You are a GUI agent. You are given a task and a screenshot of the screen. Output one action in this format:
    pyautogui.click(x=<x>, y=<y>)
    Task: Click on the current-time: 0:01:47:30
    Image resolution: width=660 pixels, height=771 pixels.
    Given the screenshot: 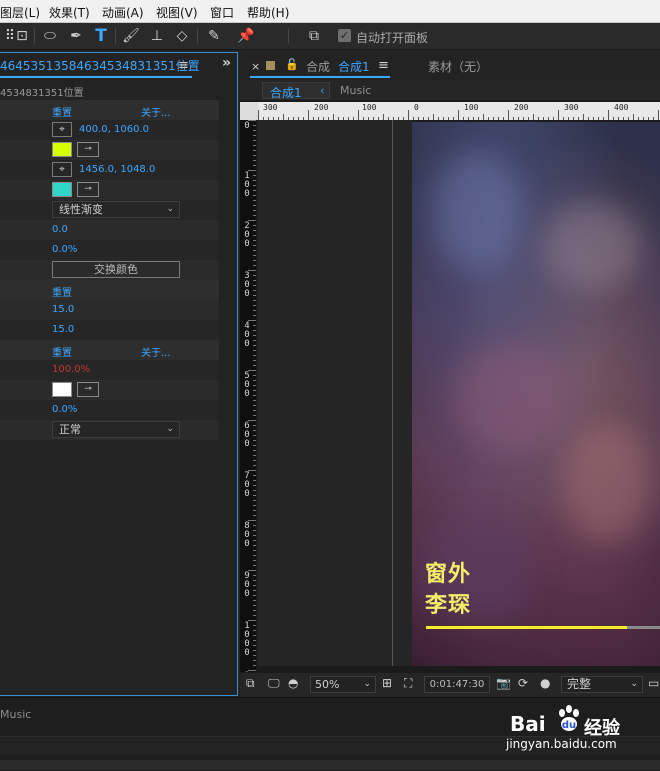 What is the action you would take?
    pyautogui.click(x=457, y=684)
    